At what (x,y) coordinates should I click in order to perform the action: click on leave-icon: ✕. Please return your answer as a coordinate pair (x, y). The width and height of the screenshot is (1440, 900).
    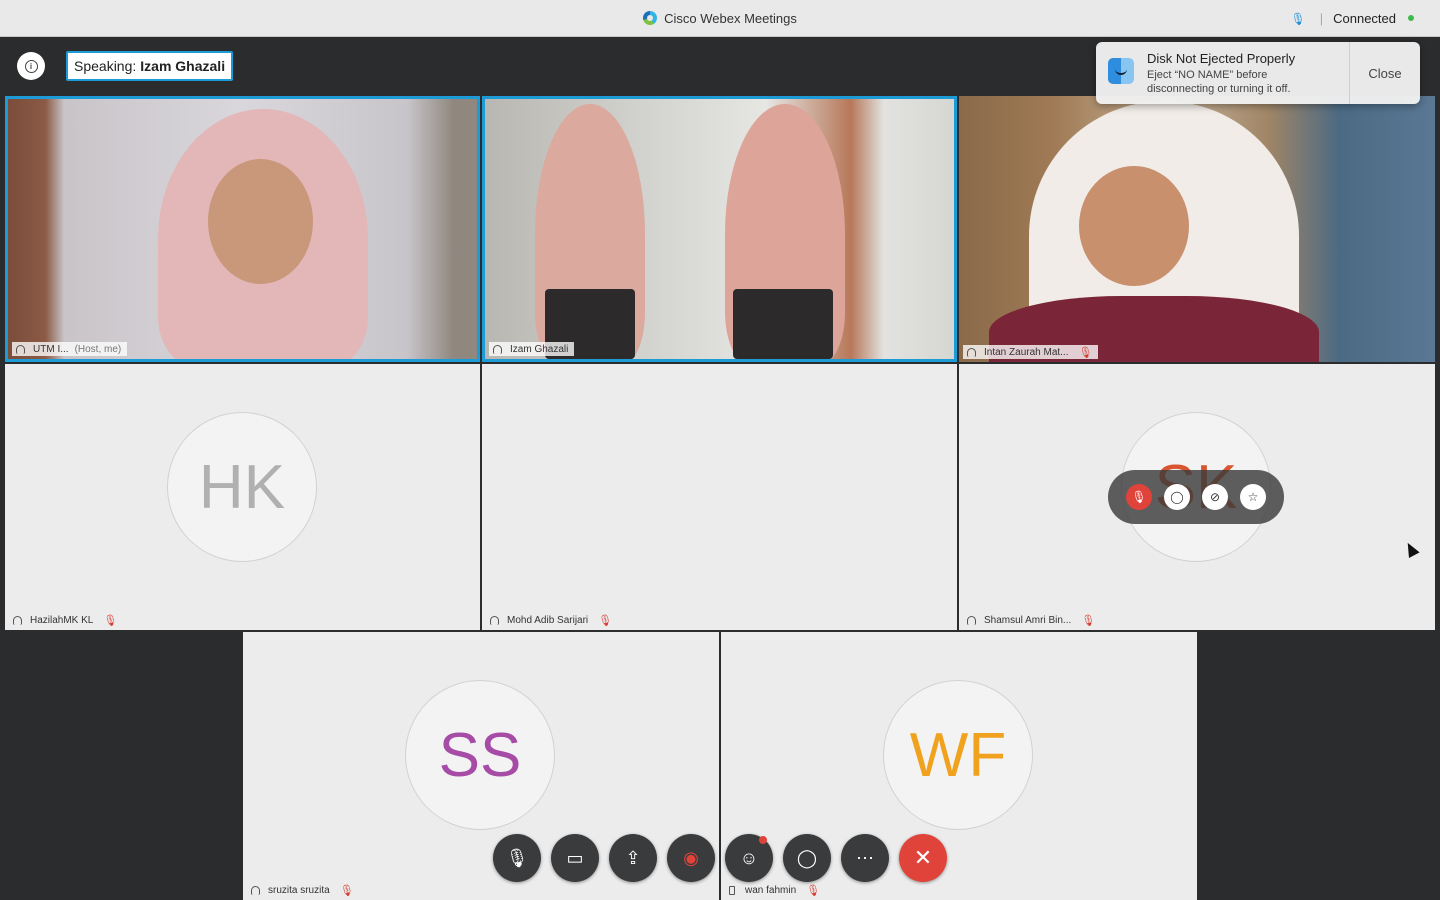
    Looking at the image, I should click on (923, 857).